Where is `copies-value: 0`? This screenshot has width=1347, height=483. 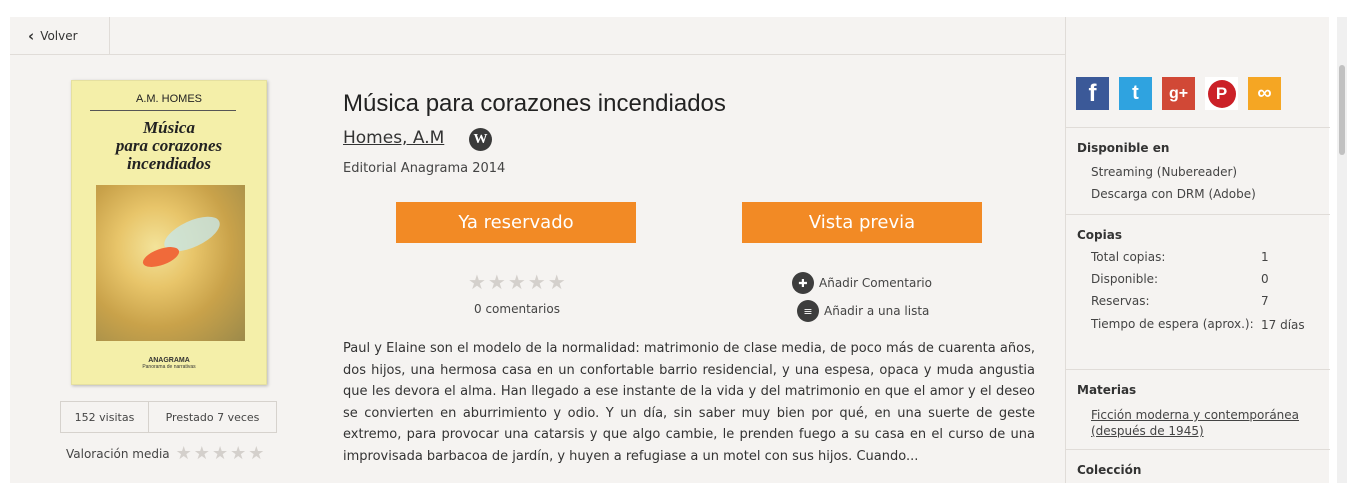
copies-value: 0 is located at coordinates (1265, 279).